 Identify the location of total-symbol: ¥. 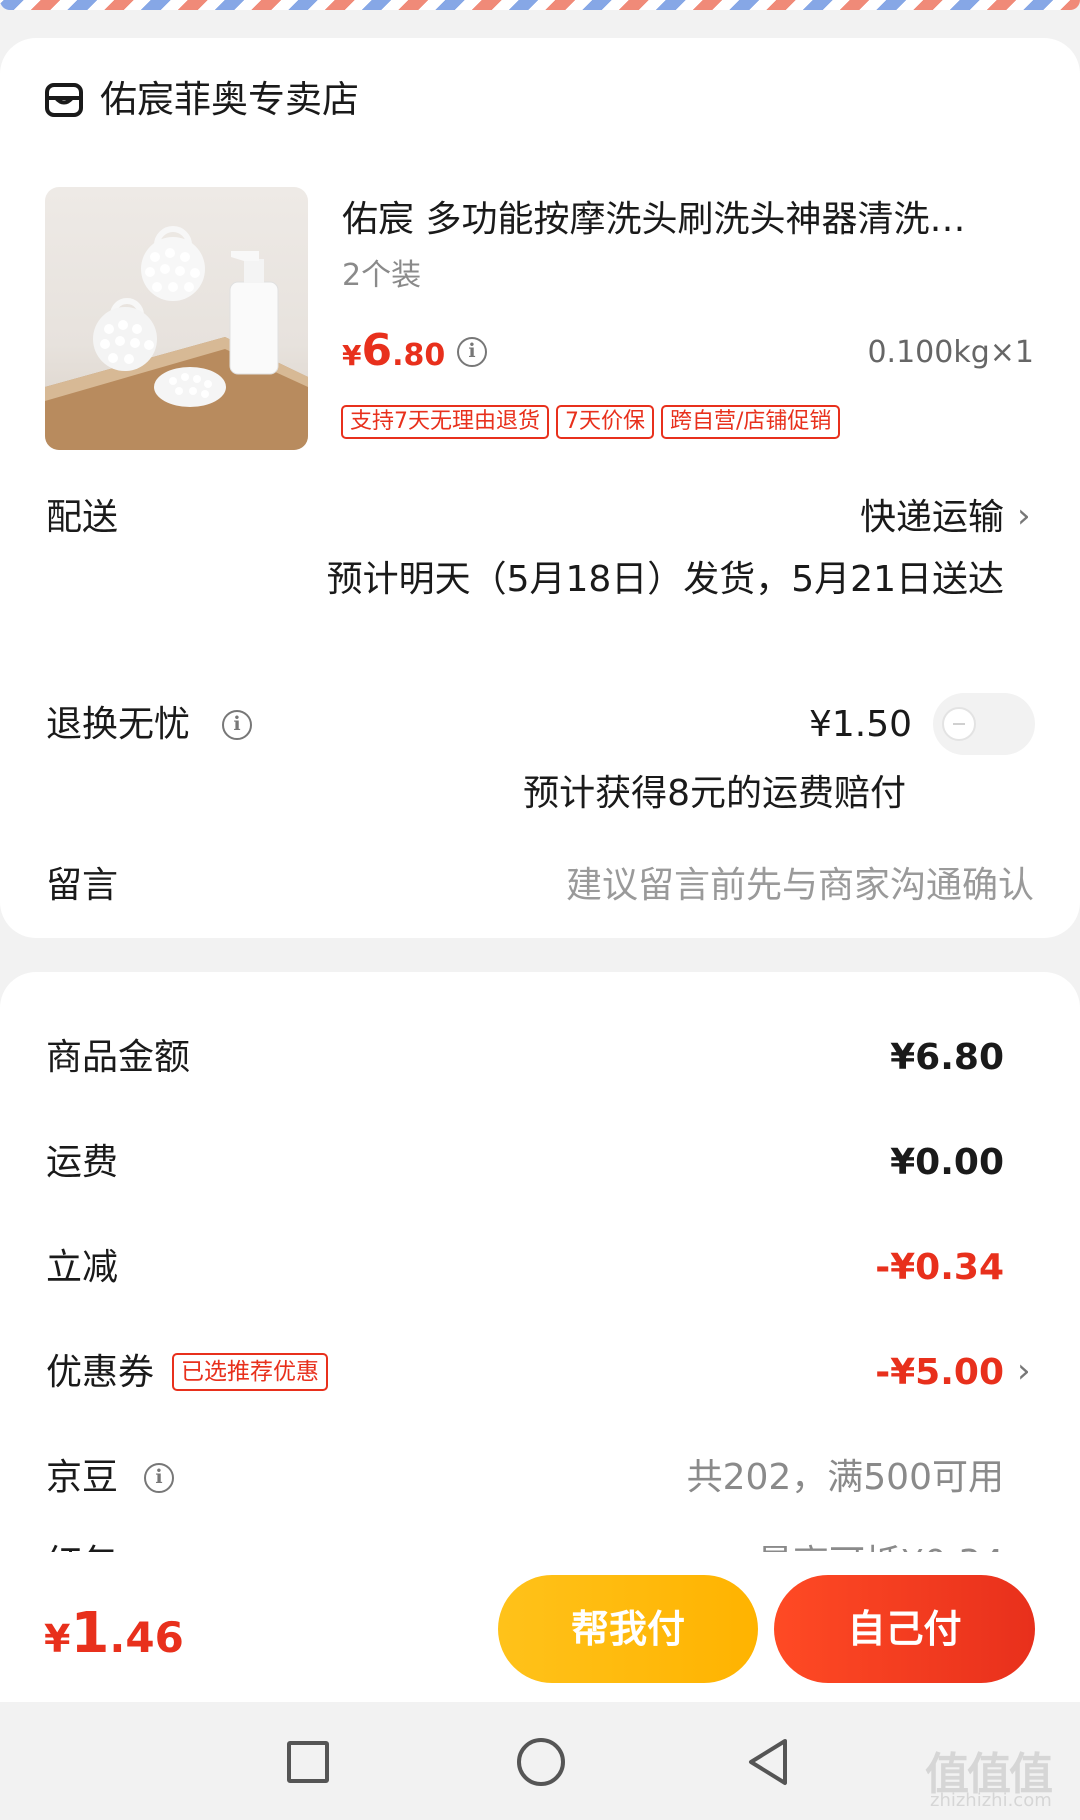
(57, 1639).